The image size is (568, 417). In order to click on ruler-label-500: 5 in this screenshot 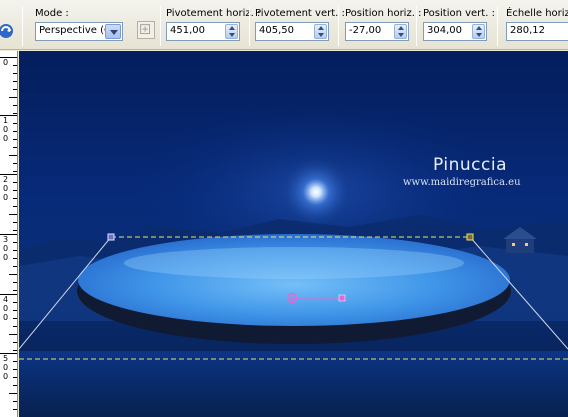, I will do `click(6, 358)`.